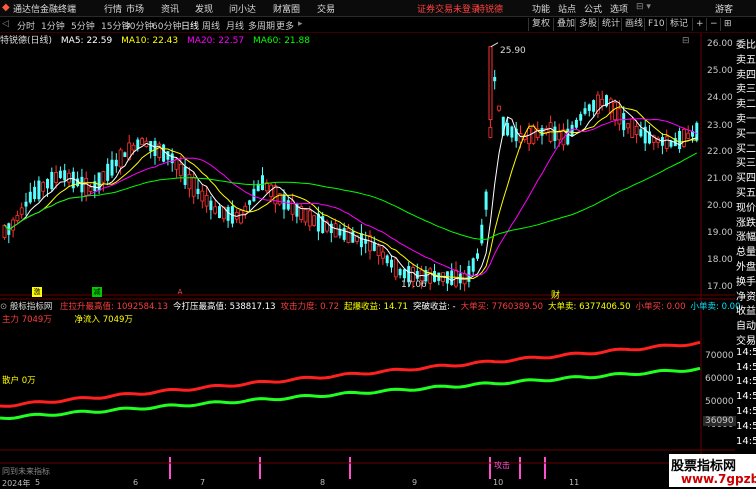  I want to click on ind-tick: 50000, so click(719, 402).